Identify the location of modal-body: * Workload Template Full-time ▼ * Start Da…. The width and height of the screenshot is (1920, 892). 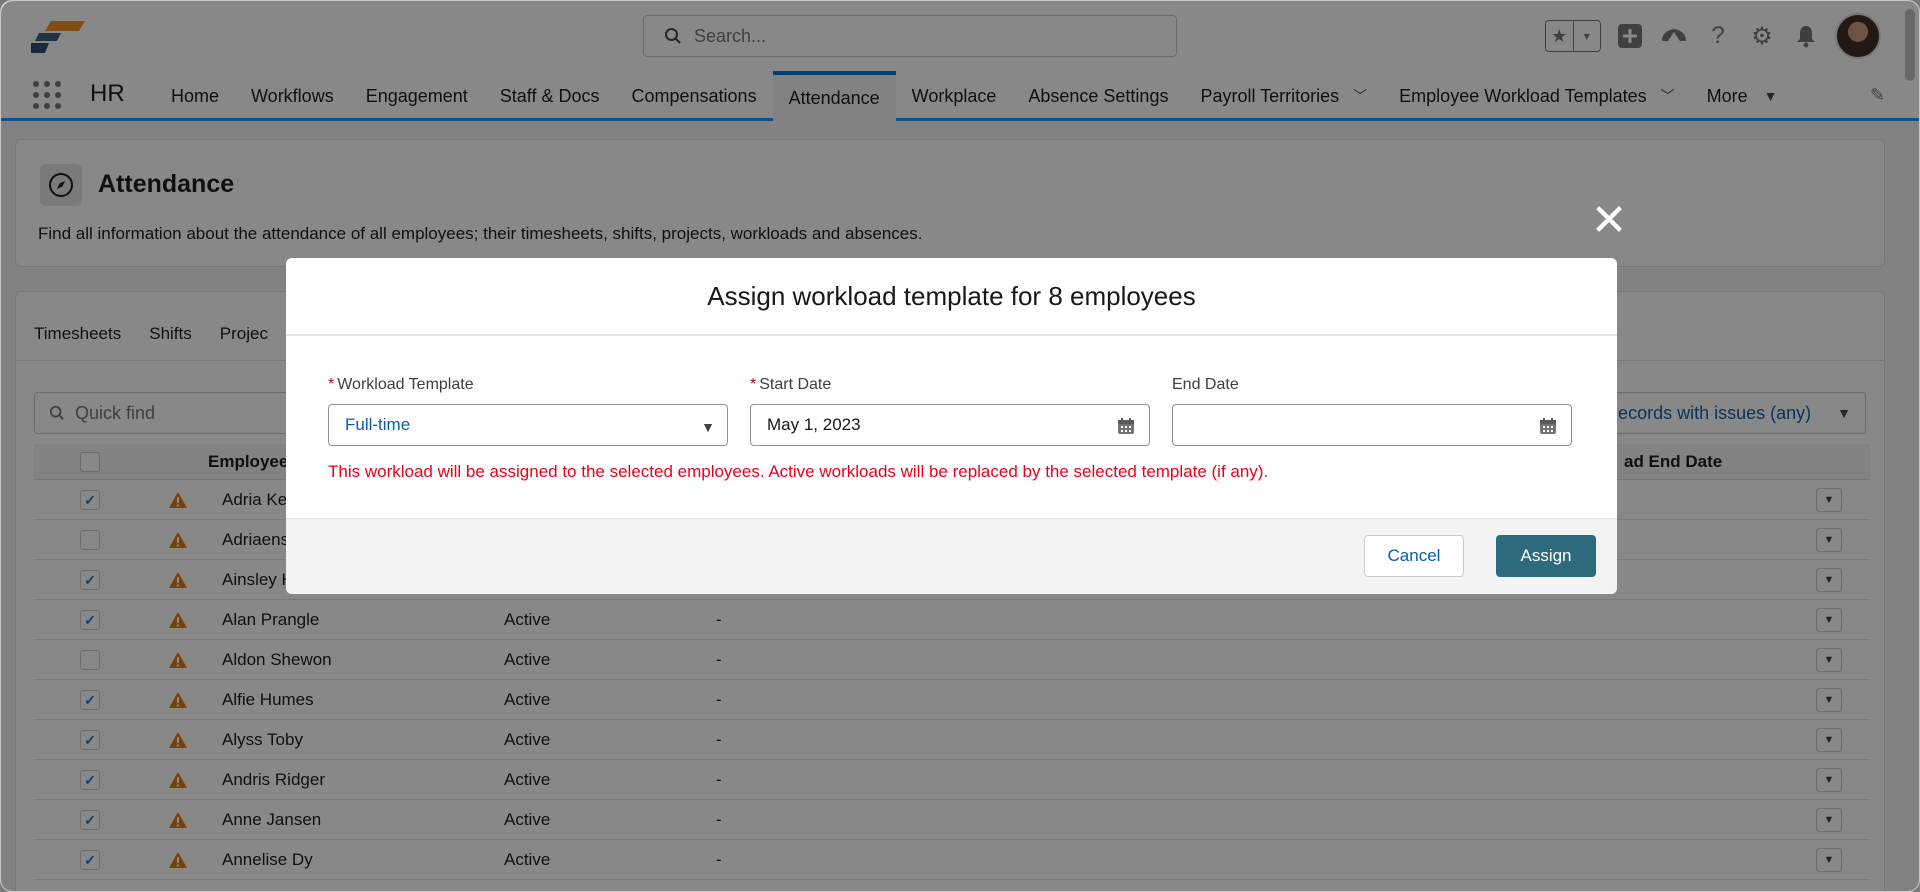
(951, 427).